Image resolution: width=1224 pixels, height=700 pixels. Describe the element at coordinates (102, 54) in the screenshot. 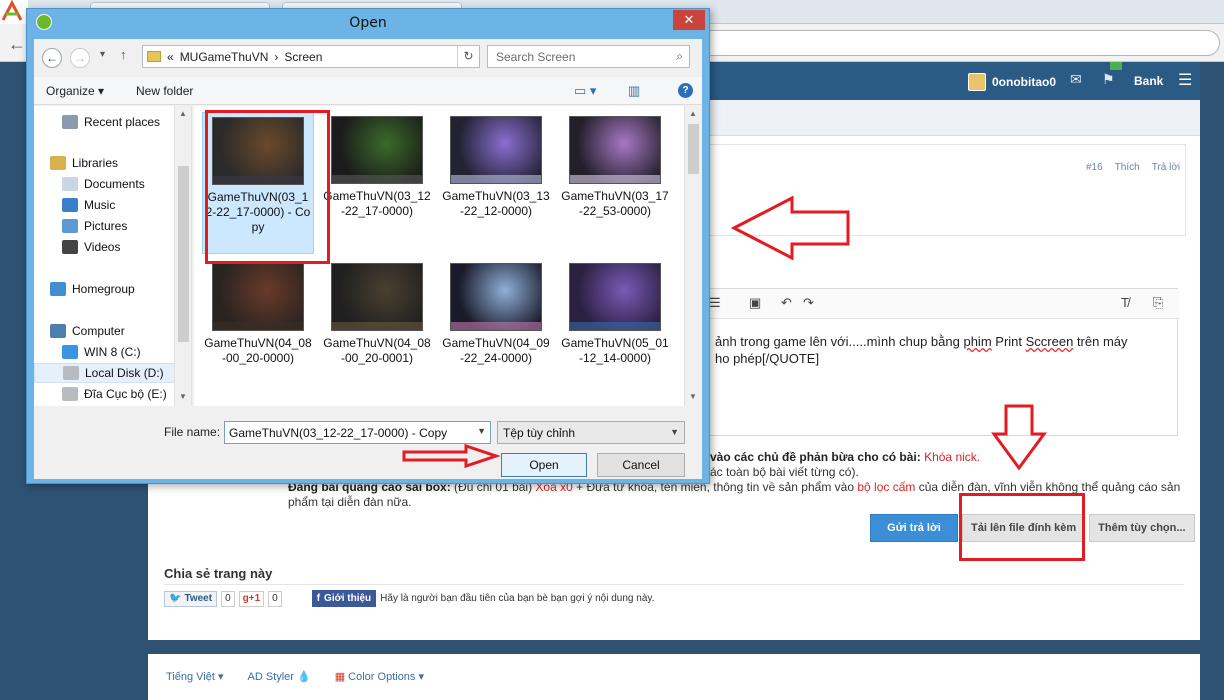

I see `recent-locations-icon: ▾` at that location.